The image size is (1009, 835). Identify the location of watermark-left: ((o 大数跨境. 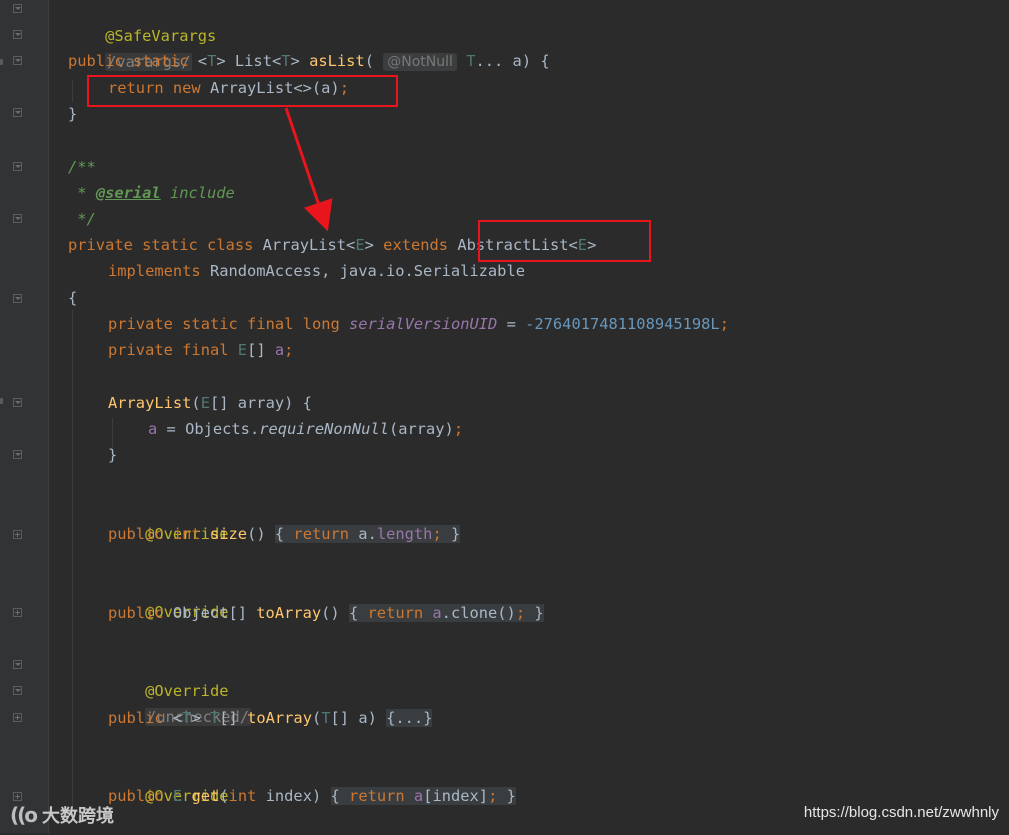
(62, 815).